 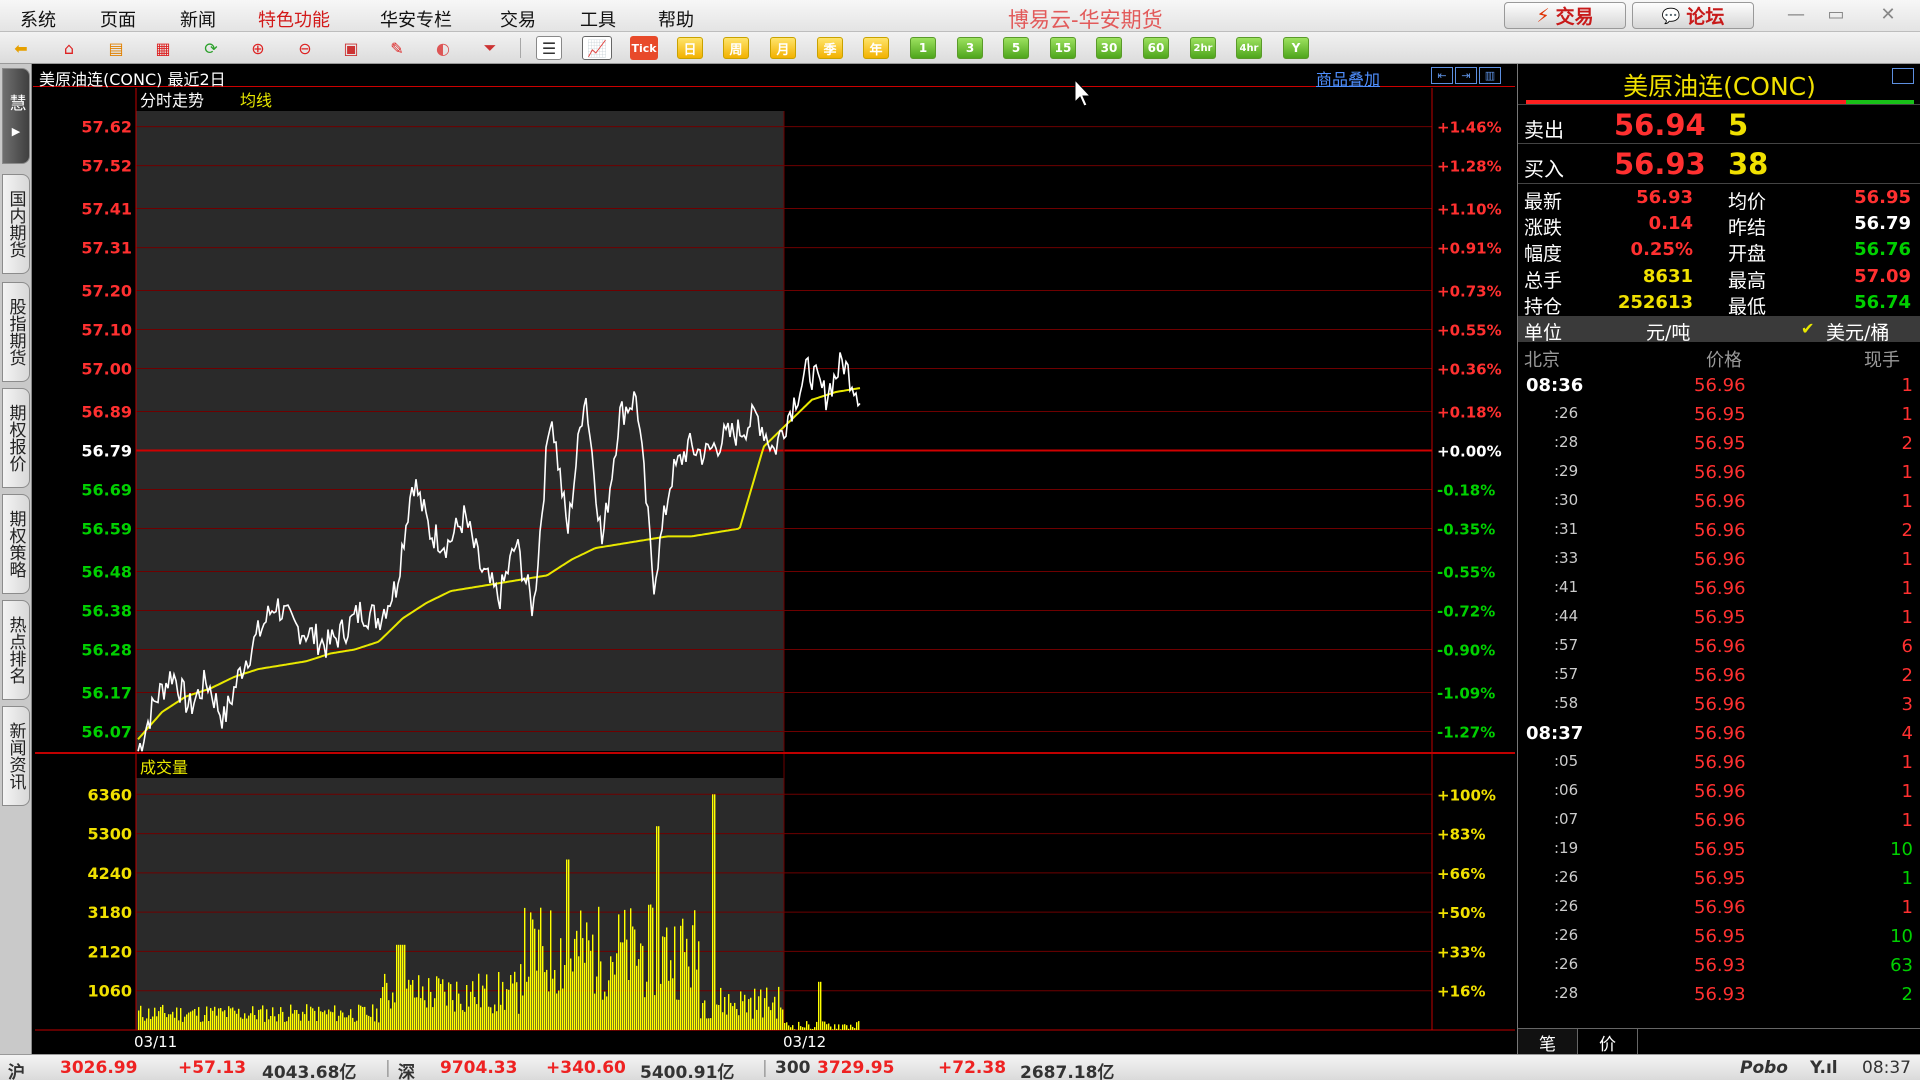 I want to click on pct-tick-label: +0.55%, so click(x=1469, y=331).